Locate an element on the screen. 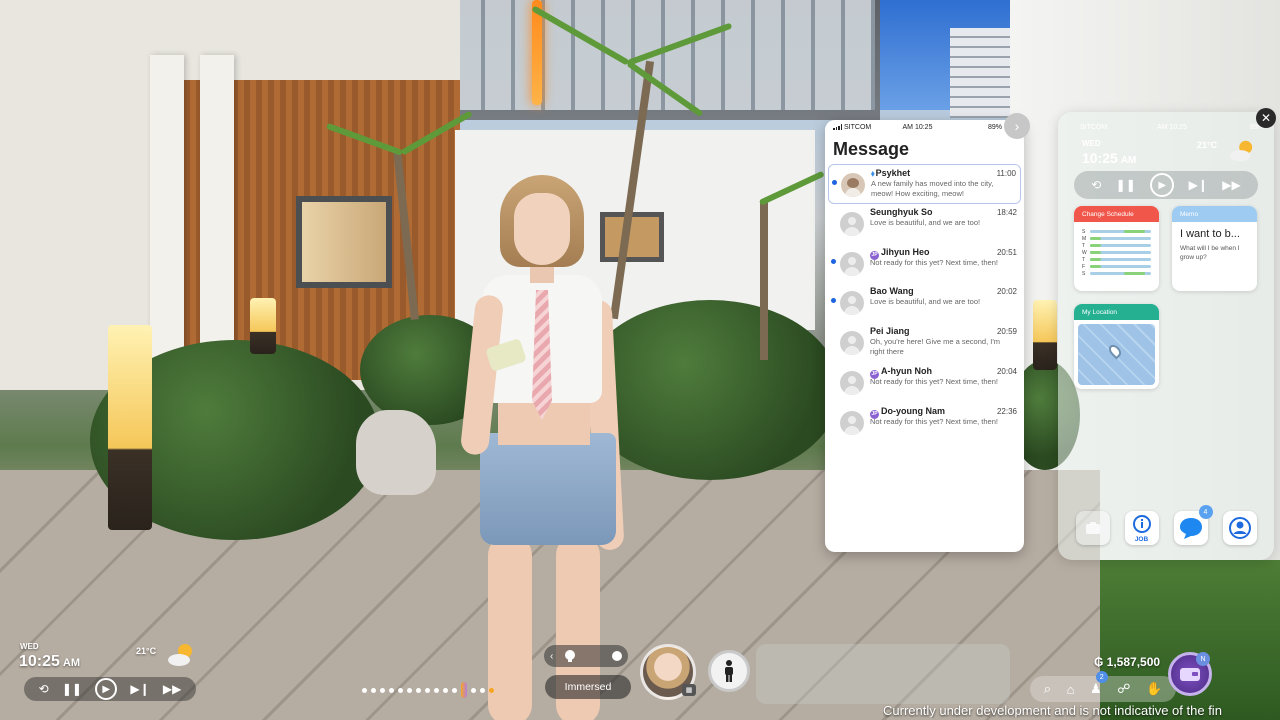 This screenshot has height=720, width=1280. memo-widget-title: Memo is located at coordinates (1214, 214).